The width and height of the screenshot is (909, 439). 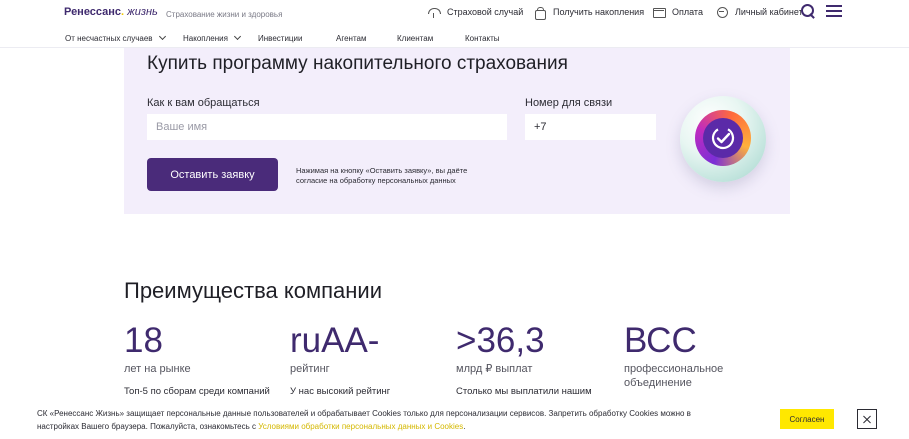 I want to click on close-icon, so click(x=867, y=419).